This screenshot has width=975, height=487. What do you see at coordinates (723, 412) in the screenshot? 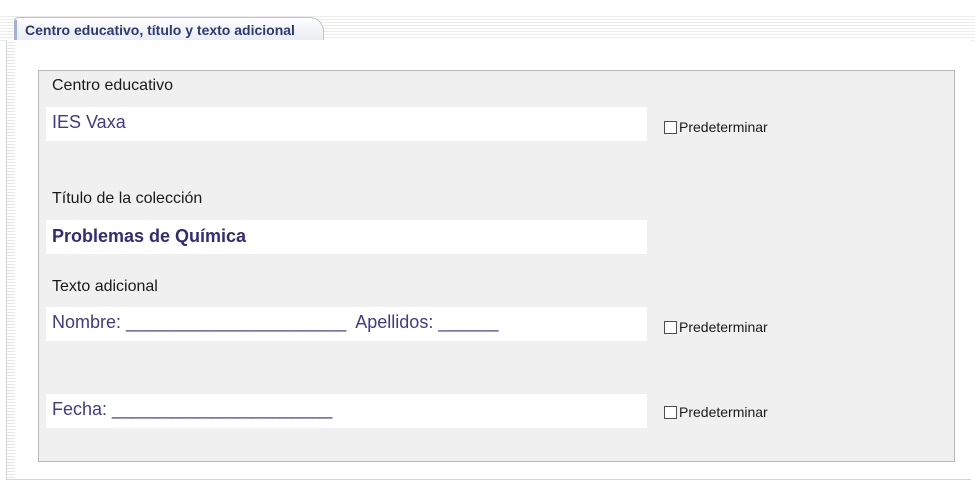
I see `texto-line2-predeterminar-label: Predeterminar` at bounding box center [723, 412].